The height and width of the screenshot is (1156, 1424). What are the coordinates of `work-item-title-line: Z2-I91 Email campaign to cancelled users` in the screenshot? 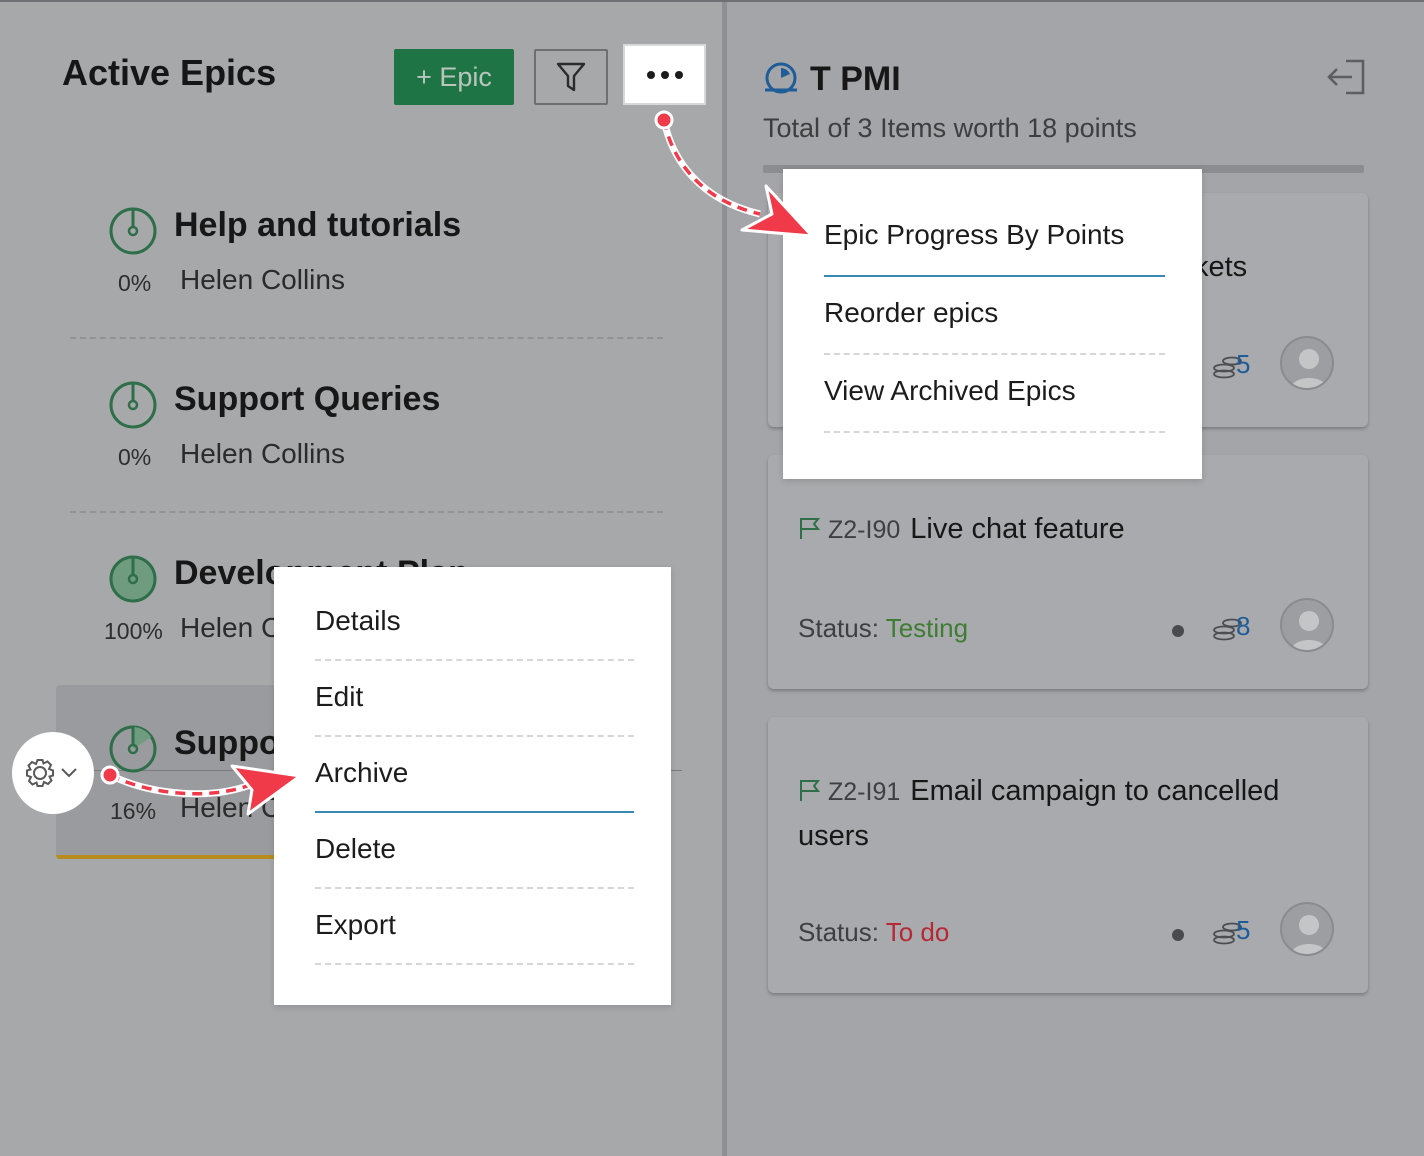 It's located at (1058, 813).